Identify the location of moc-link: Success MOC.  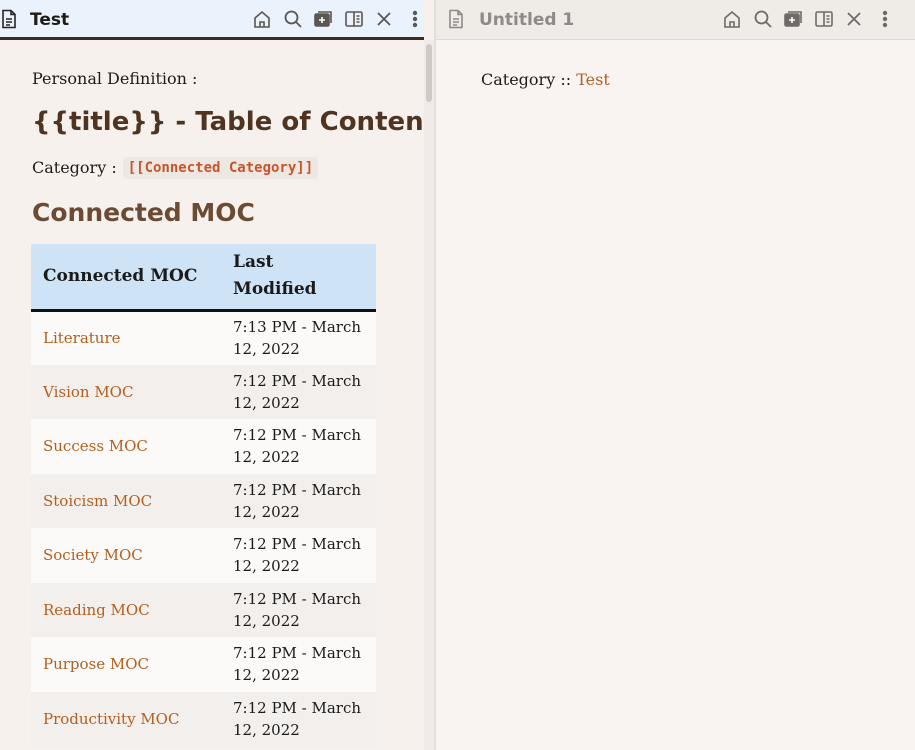
(126, 446).